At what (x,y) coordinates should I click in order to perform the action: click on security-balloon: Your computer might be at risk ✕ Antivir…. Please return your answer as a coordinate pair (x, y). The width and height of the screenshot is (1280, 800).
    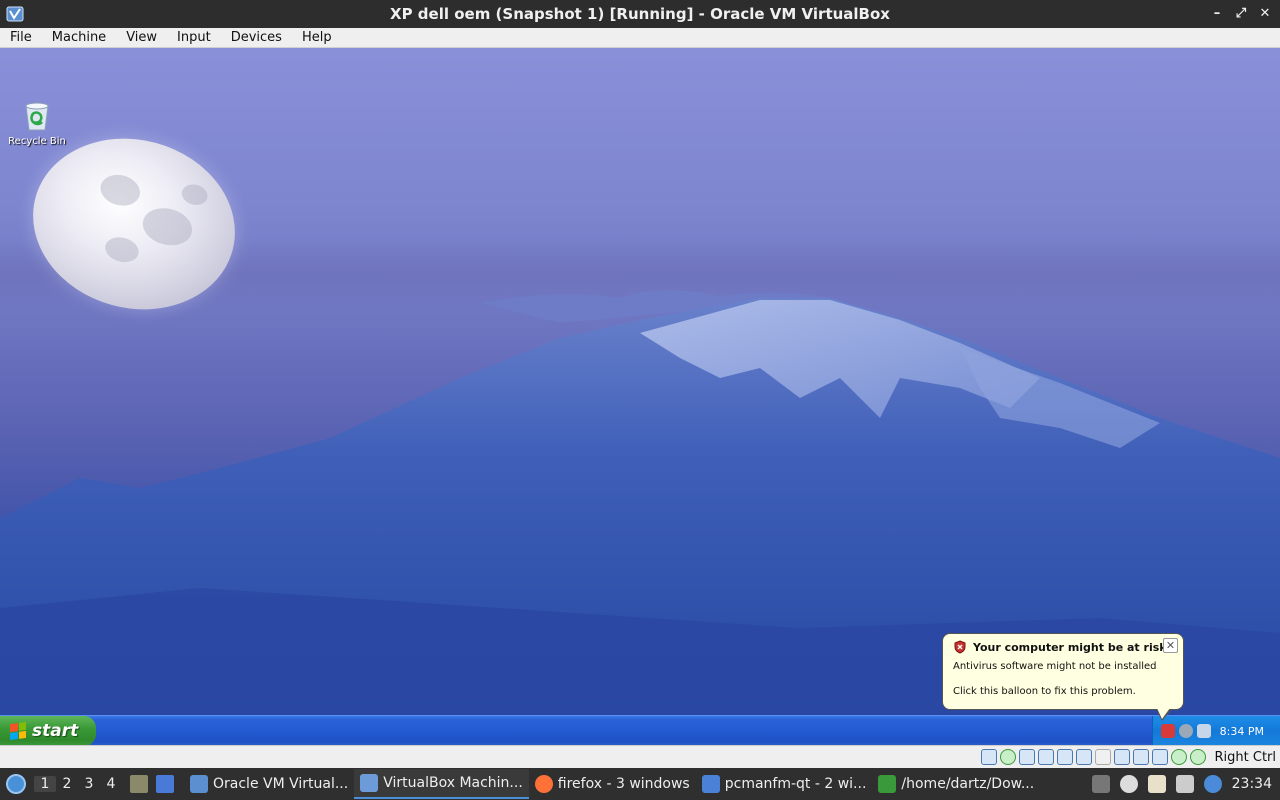
    Looking at the image, I should click on (1063, 677).